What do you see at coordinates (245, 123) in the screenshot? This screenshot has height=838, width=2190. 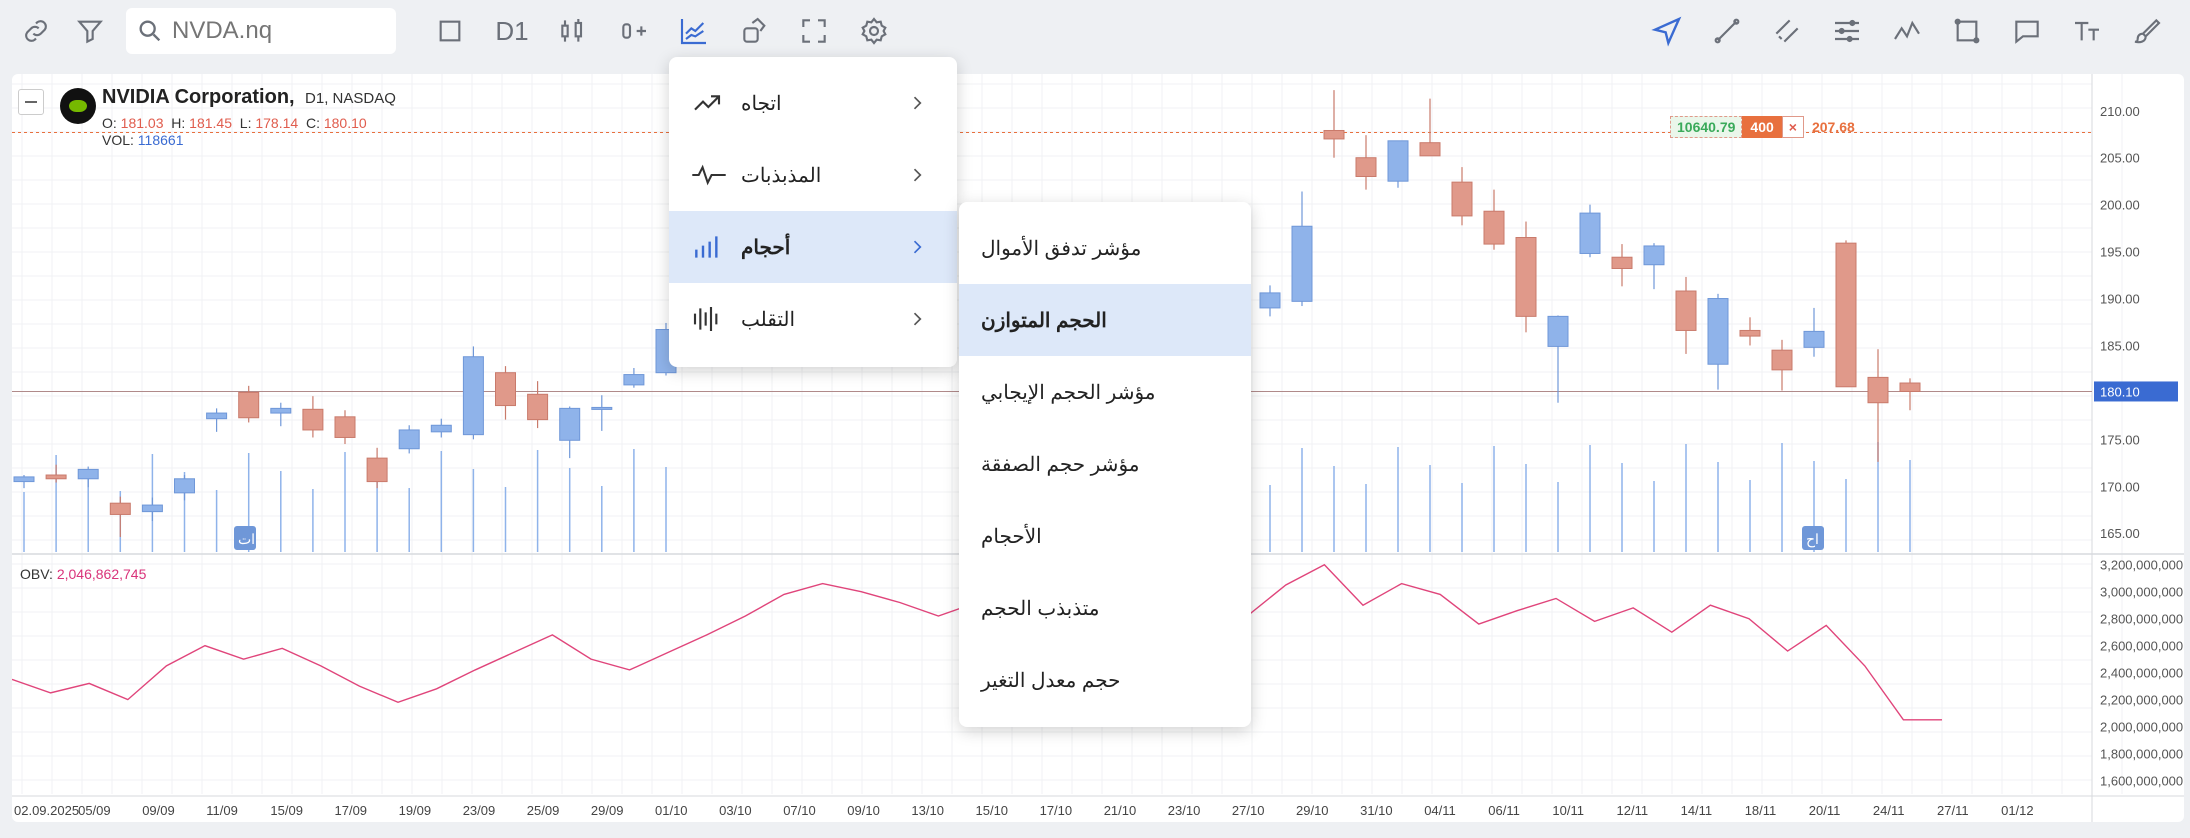 I see `low-label: L:` at bounding box center [245, 123].